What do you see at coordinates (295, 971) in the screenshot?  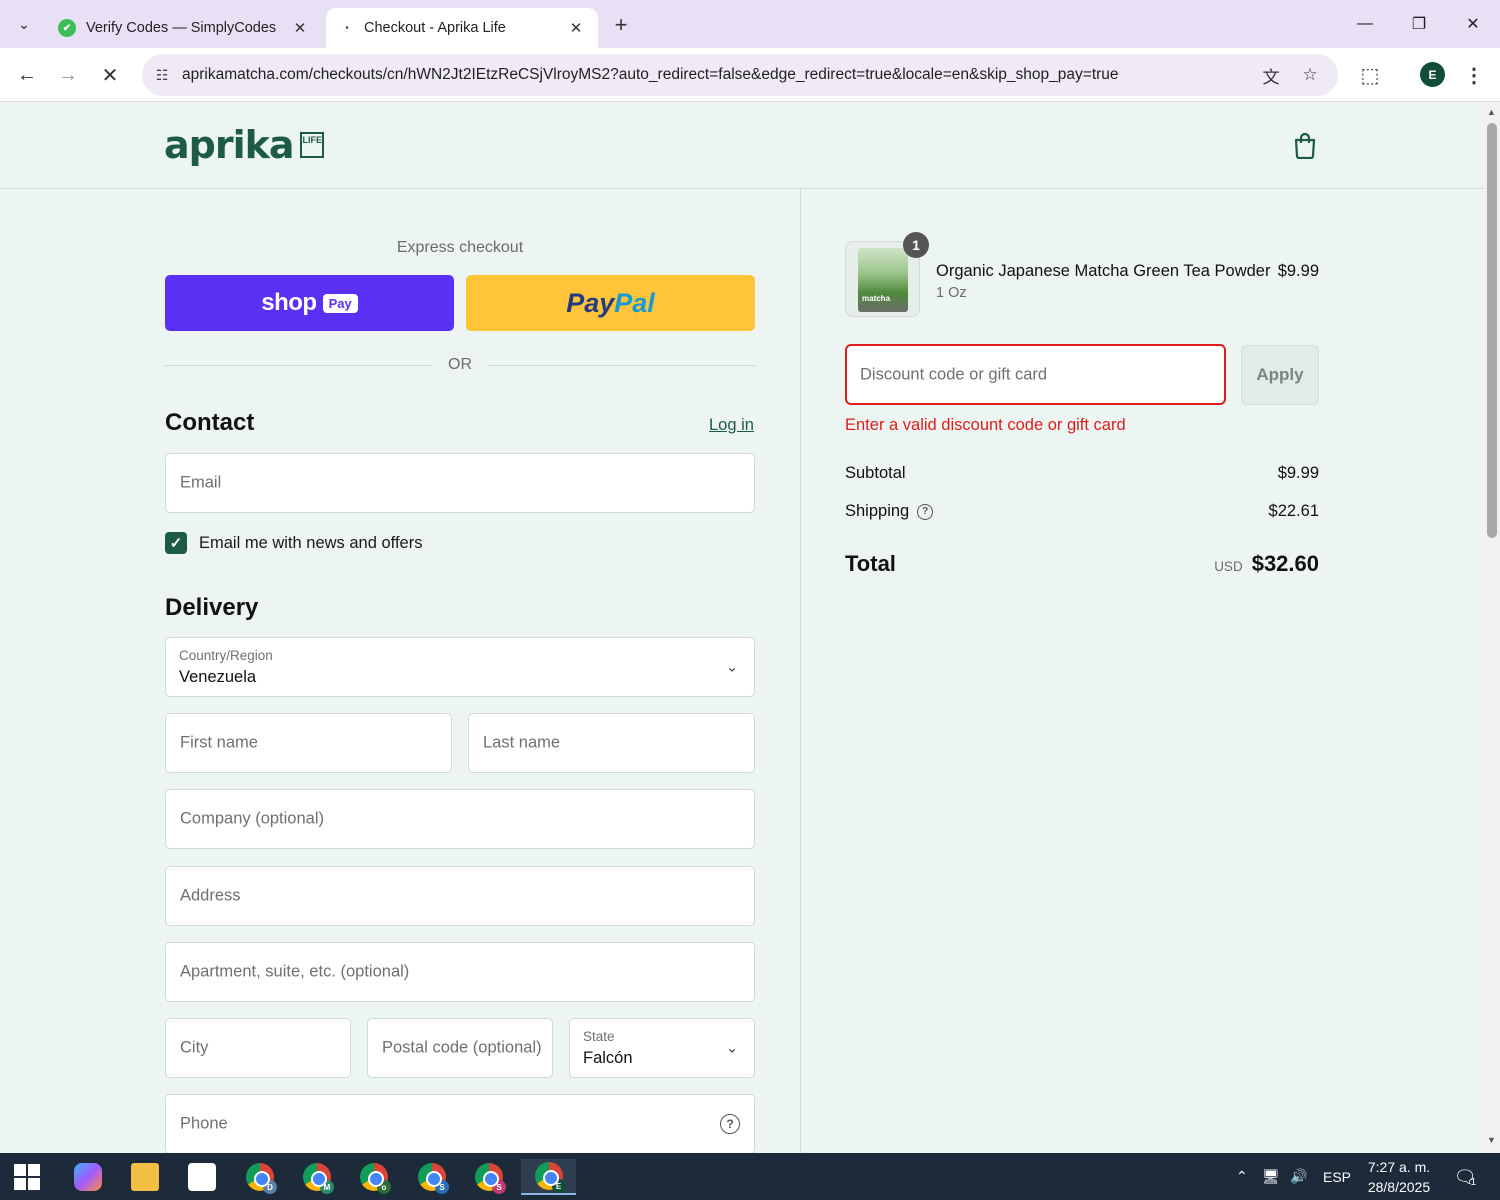 I see `apartment-placeholder: Apartment, suite, etc. (optional)` at bounding box center [295, 971].